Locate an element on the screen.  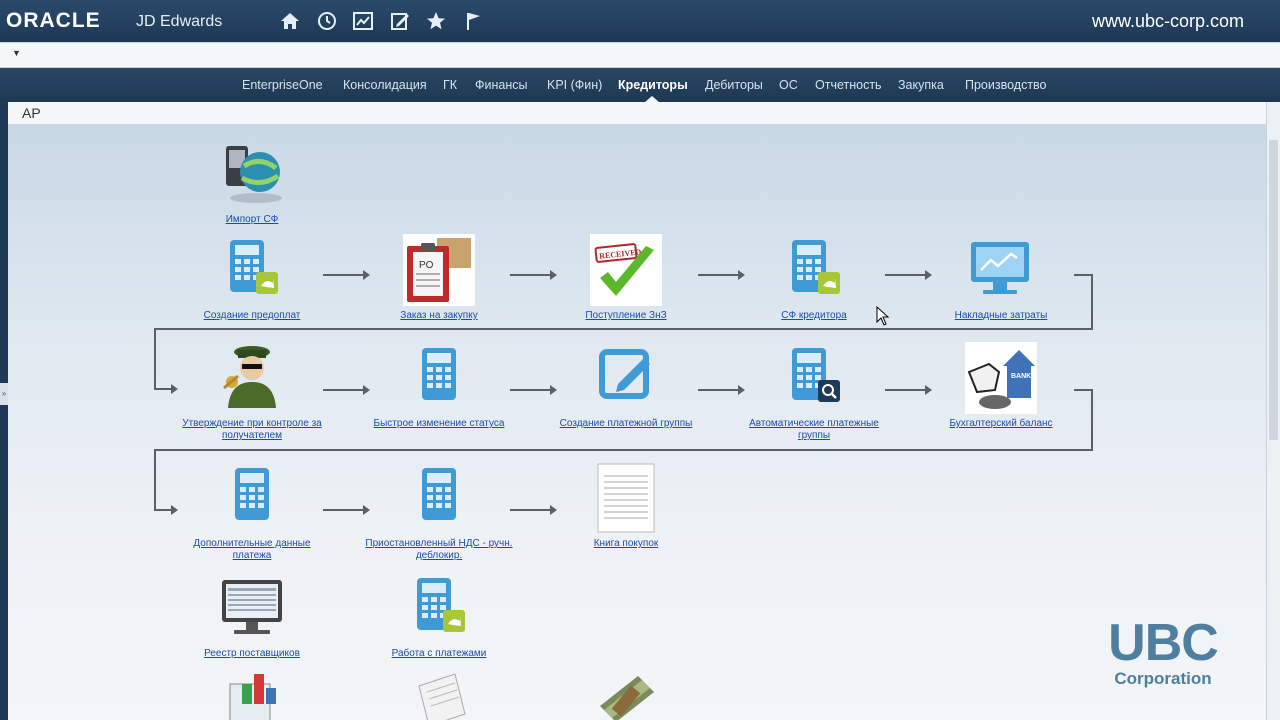
node-label: Накладные затраты is located at coordinates (1001, 316).